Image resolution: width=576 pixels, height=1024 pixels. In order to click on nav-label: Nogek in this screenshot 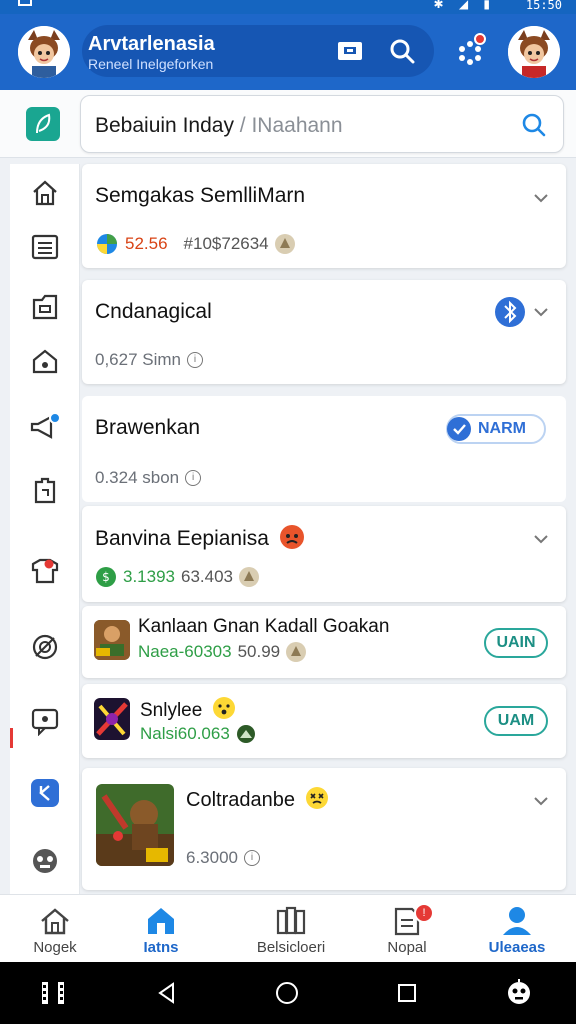, I will do `click(55, 947)`.